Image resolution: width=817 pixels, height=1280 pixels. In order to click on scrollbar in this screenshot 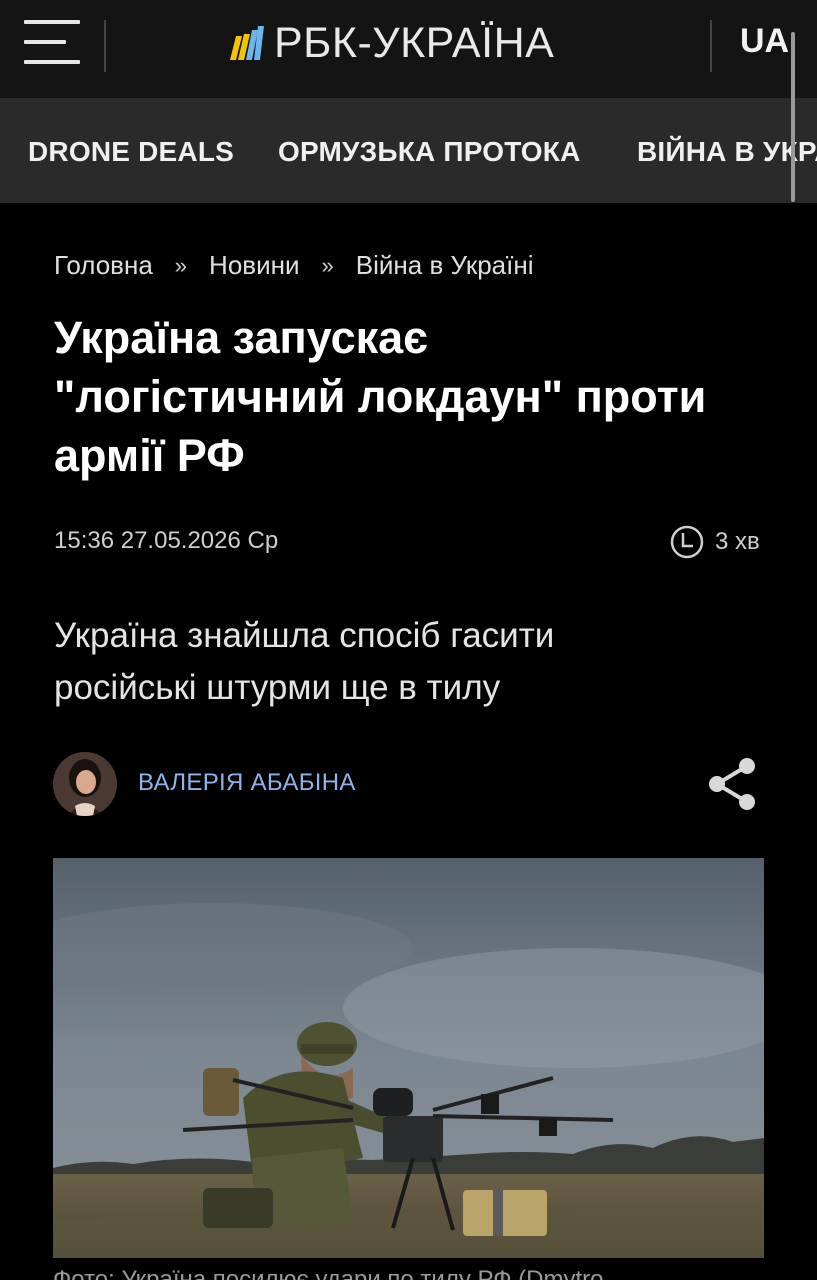, I will do `click(793, 117)`.